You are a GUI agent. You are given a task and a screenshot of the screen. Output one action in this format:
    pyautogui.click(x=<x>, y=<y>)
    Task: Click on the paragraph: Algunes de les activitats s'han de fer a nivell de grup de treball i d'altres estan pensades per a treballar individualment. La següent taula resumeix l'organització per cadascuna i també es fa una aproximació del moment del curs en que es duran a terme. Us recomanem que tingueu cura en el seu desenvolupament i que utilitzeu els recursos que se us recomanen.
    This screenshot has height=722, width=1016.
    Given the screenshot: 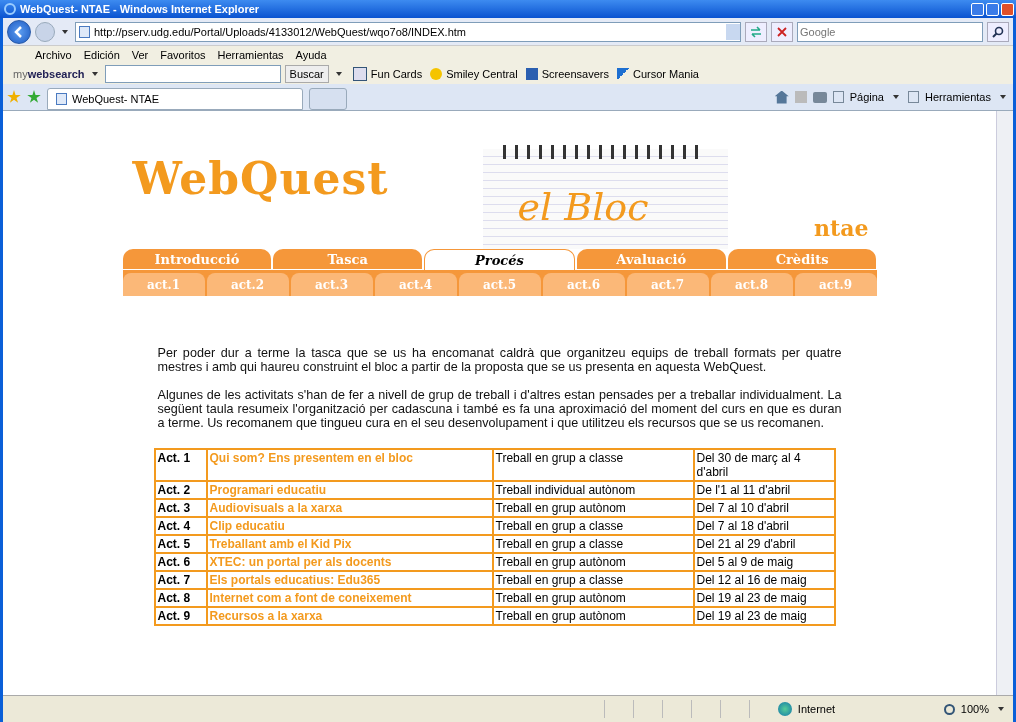 What is the action you would take?
    pyautogui.click(x=499, y=409)
    